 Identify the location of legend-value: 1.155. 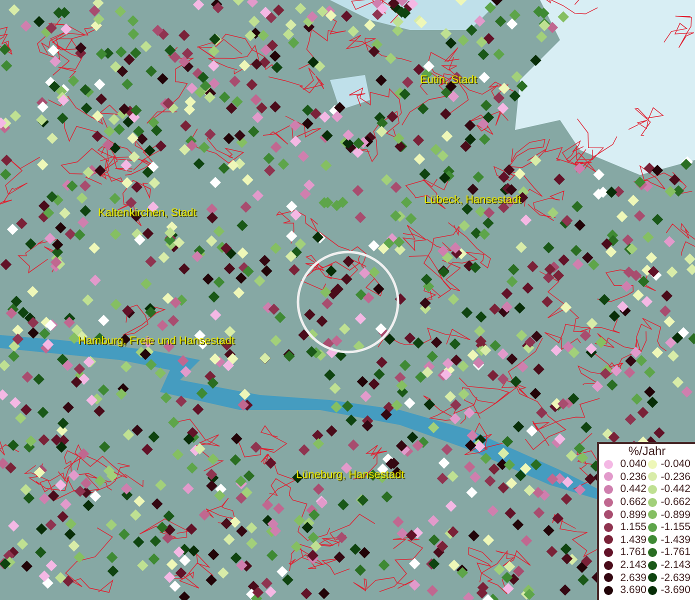
(632, 527).